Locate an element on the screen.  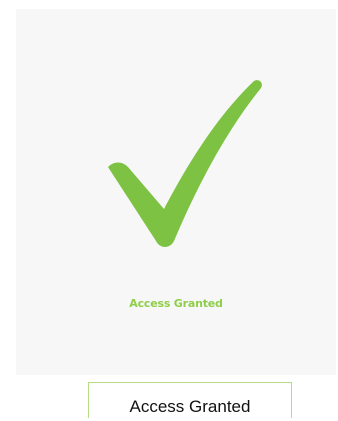
banner-label: Access Granted is located at coordinates (190, 406).